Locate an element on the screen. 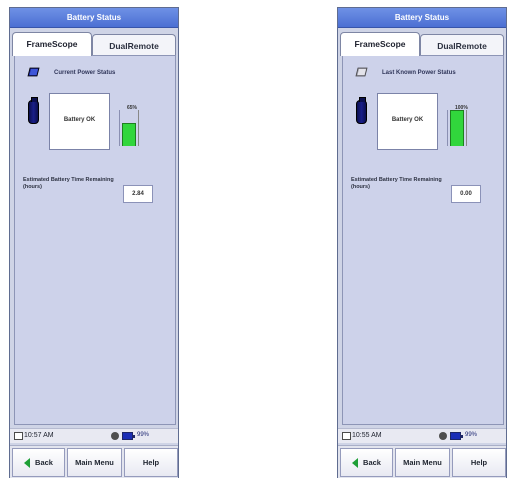 This screenshot has height=488, width=515. clock-time: 10:57 AM is located at coordinates (39, 435).